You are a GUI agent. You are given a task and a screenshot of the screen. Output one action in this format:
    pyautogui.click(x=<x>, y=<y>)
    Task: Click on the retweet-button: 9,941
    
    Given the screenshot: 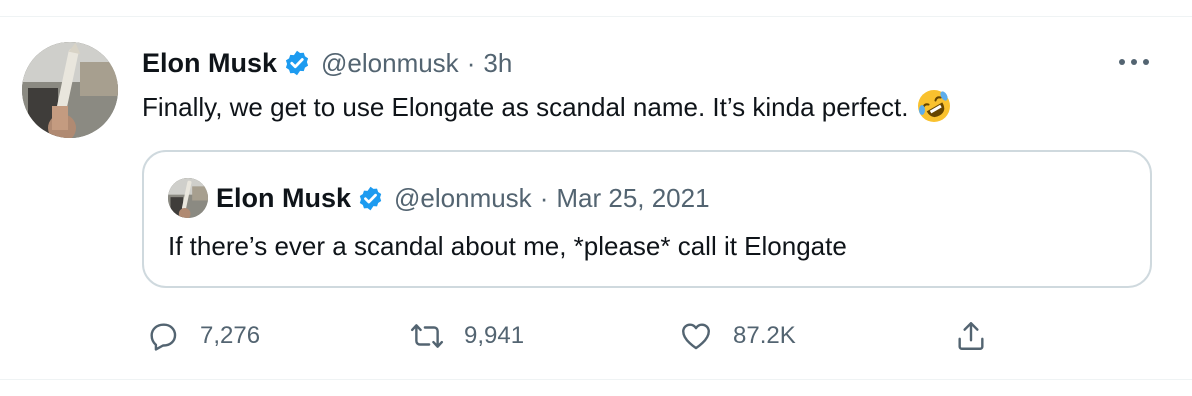 What is the action you would take?
    pyautogui.click(x=467, y=336)
    